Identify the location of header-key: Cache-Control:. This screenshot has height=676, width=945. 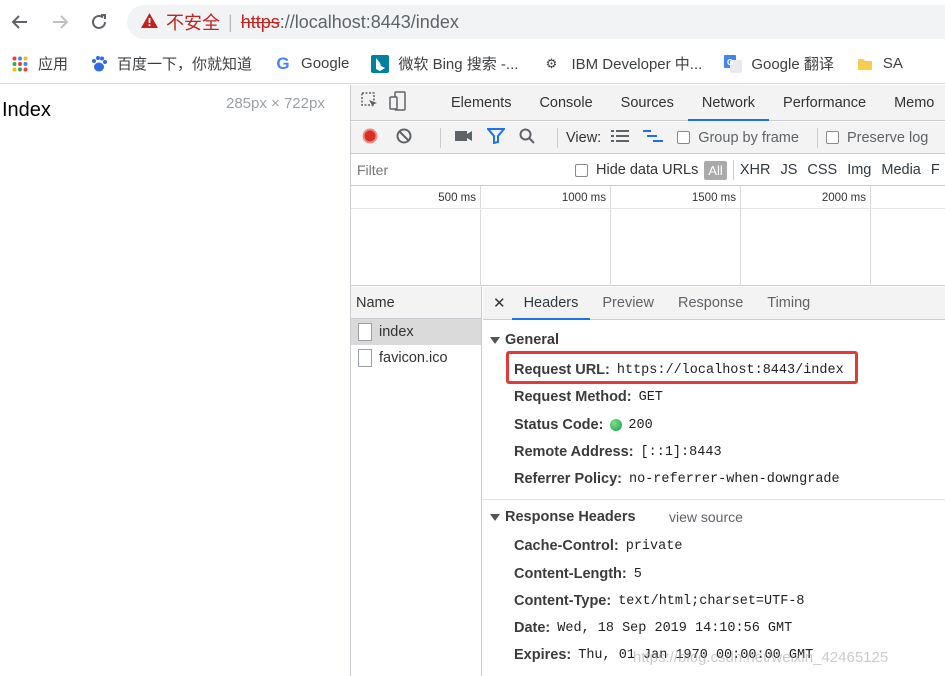
(566, 546).